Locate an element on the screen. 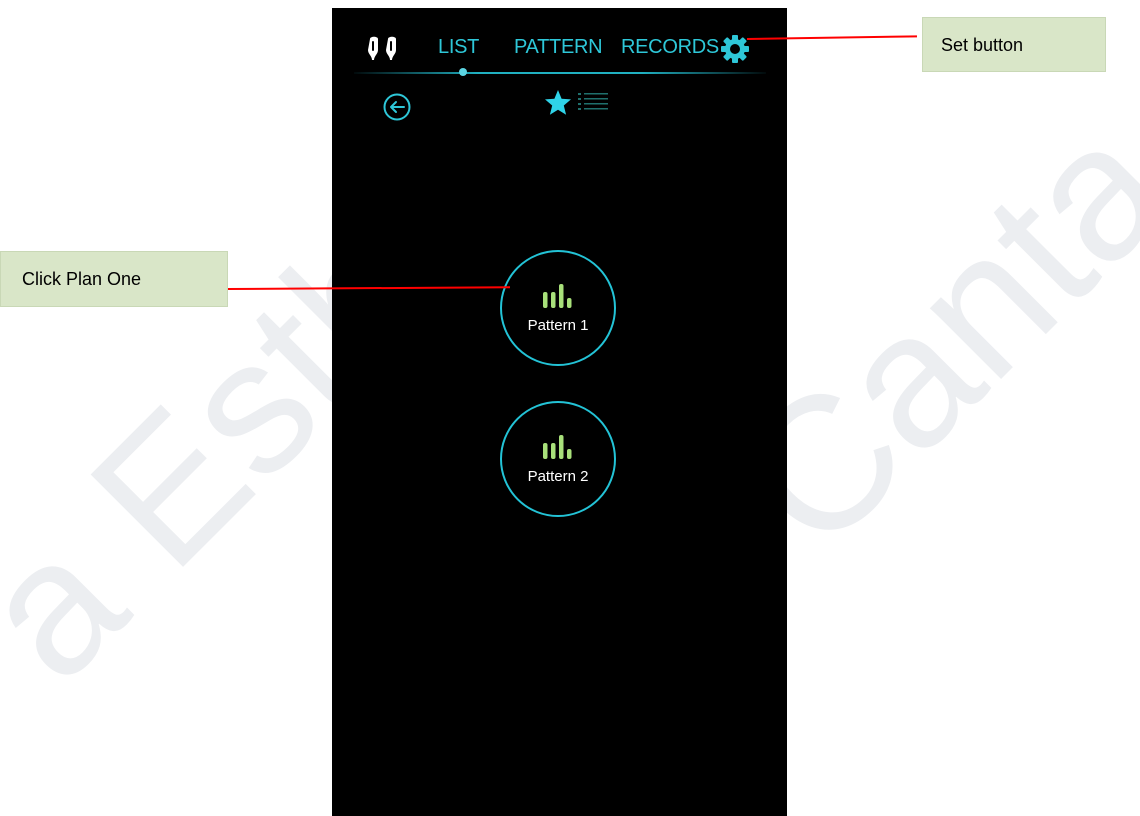  tab-list: LIST is located at coordinates (458, 47).